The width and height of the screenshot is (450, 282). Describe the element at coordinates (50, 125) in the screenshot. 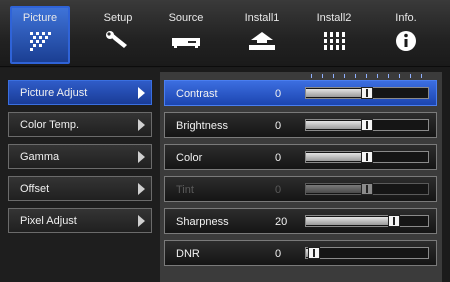

I see `menu-item-label: Color Temp.` at that location.